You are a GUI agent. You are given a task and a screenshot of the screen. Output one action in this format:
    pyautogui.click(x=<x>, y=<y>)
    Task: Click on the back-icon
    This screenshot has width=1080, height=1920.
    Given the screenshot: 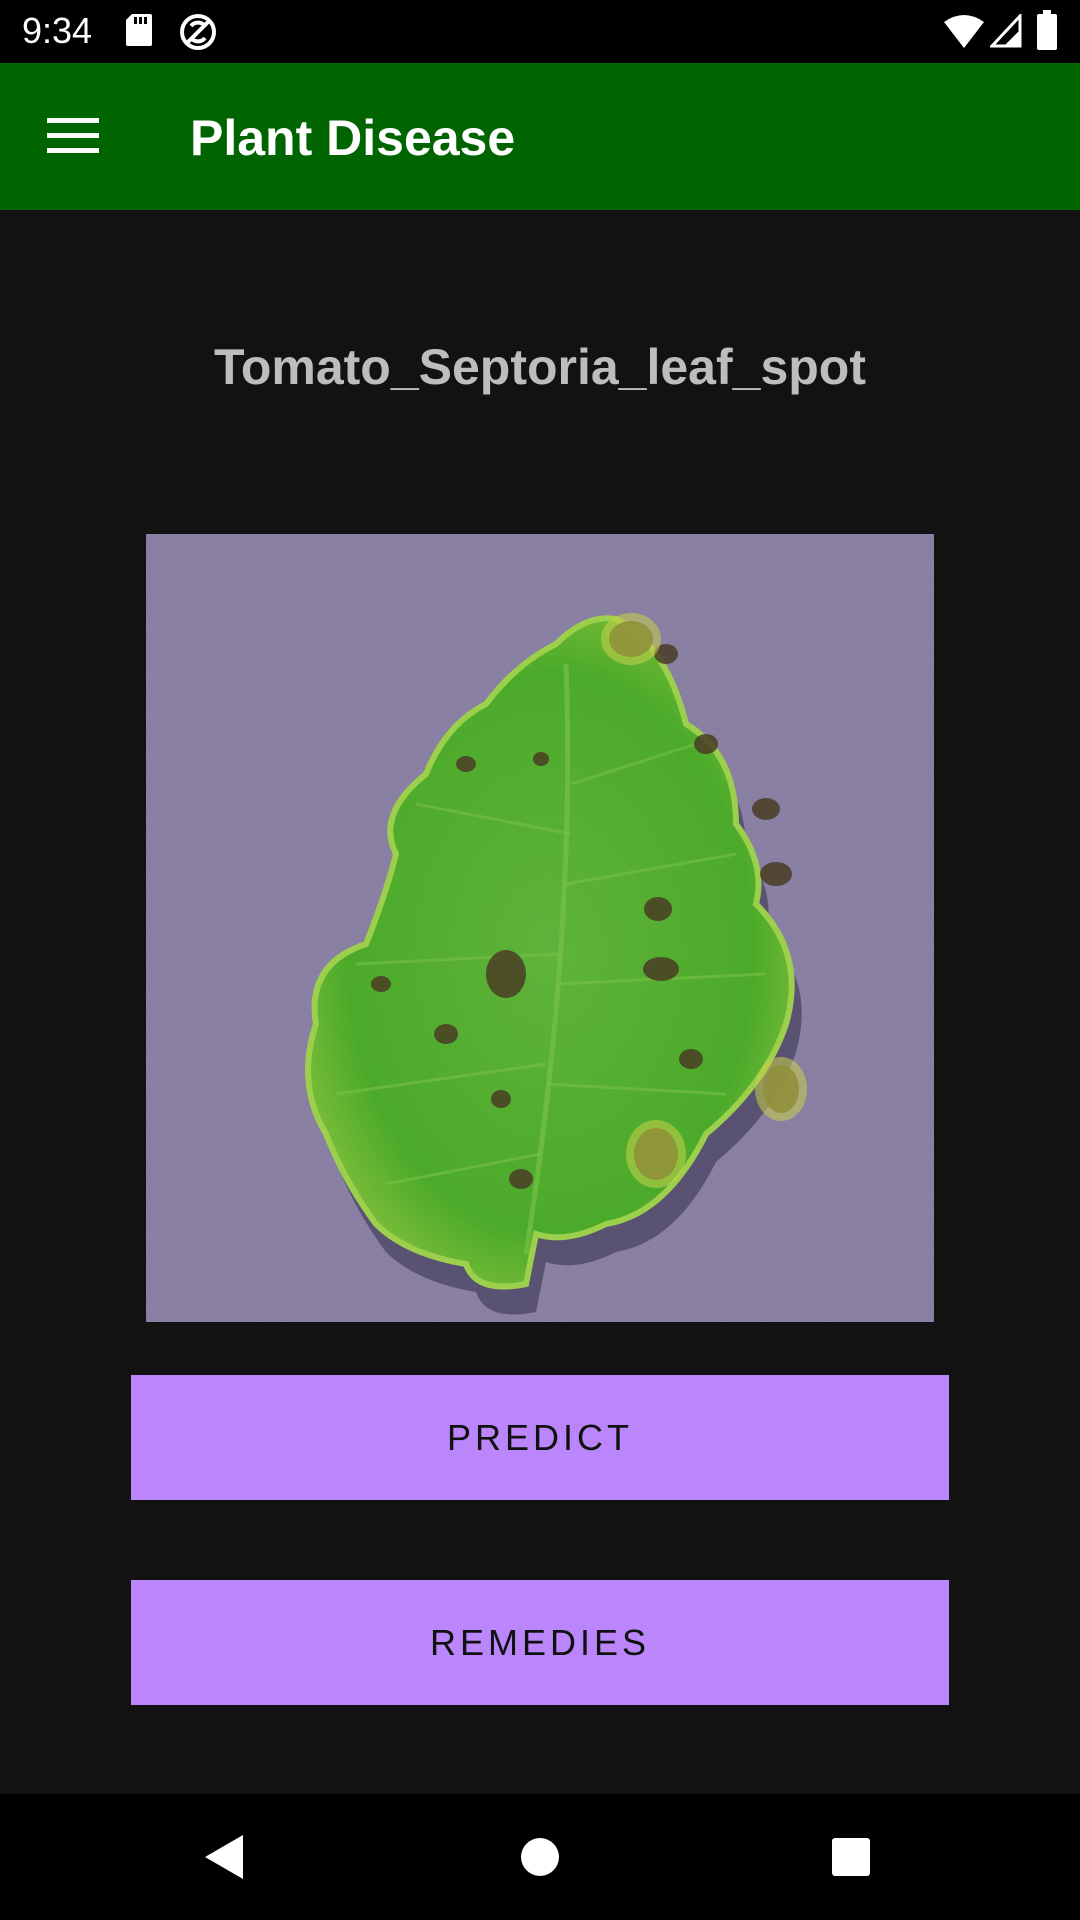 What is the action you would take?
    pyautogui.click(x=225, y=1857)
    